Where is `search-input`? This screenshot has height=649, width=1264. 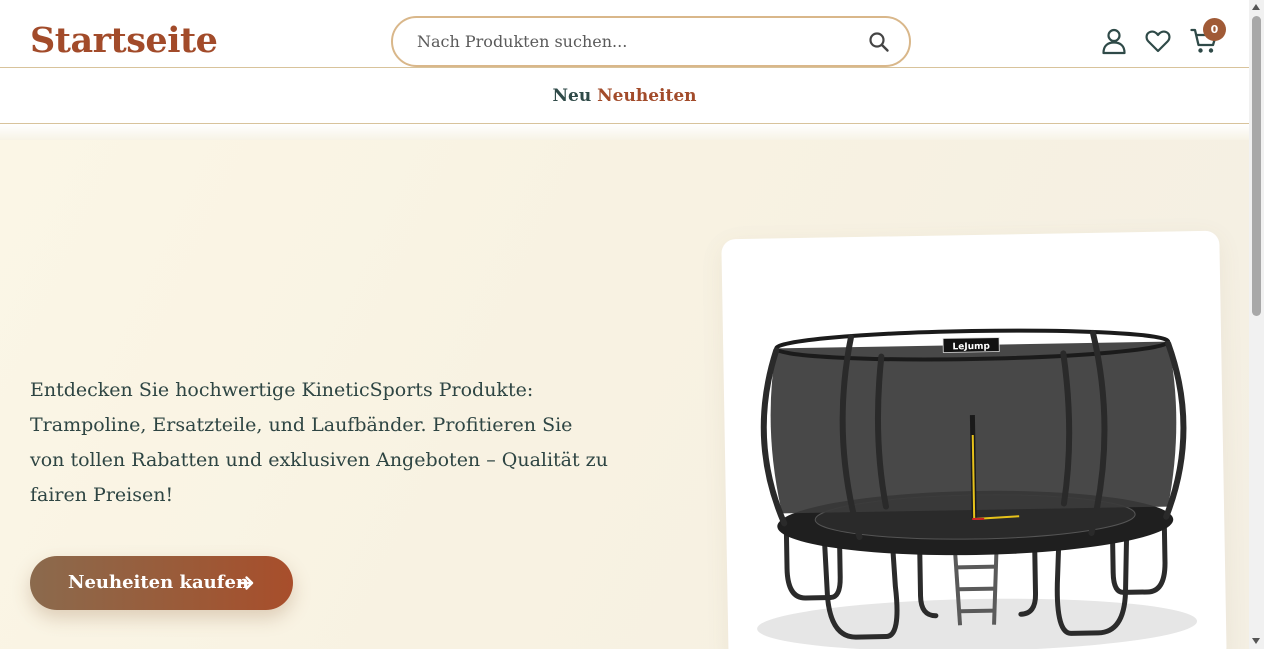 search-input is located at coordinates (637, 41).